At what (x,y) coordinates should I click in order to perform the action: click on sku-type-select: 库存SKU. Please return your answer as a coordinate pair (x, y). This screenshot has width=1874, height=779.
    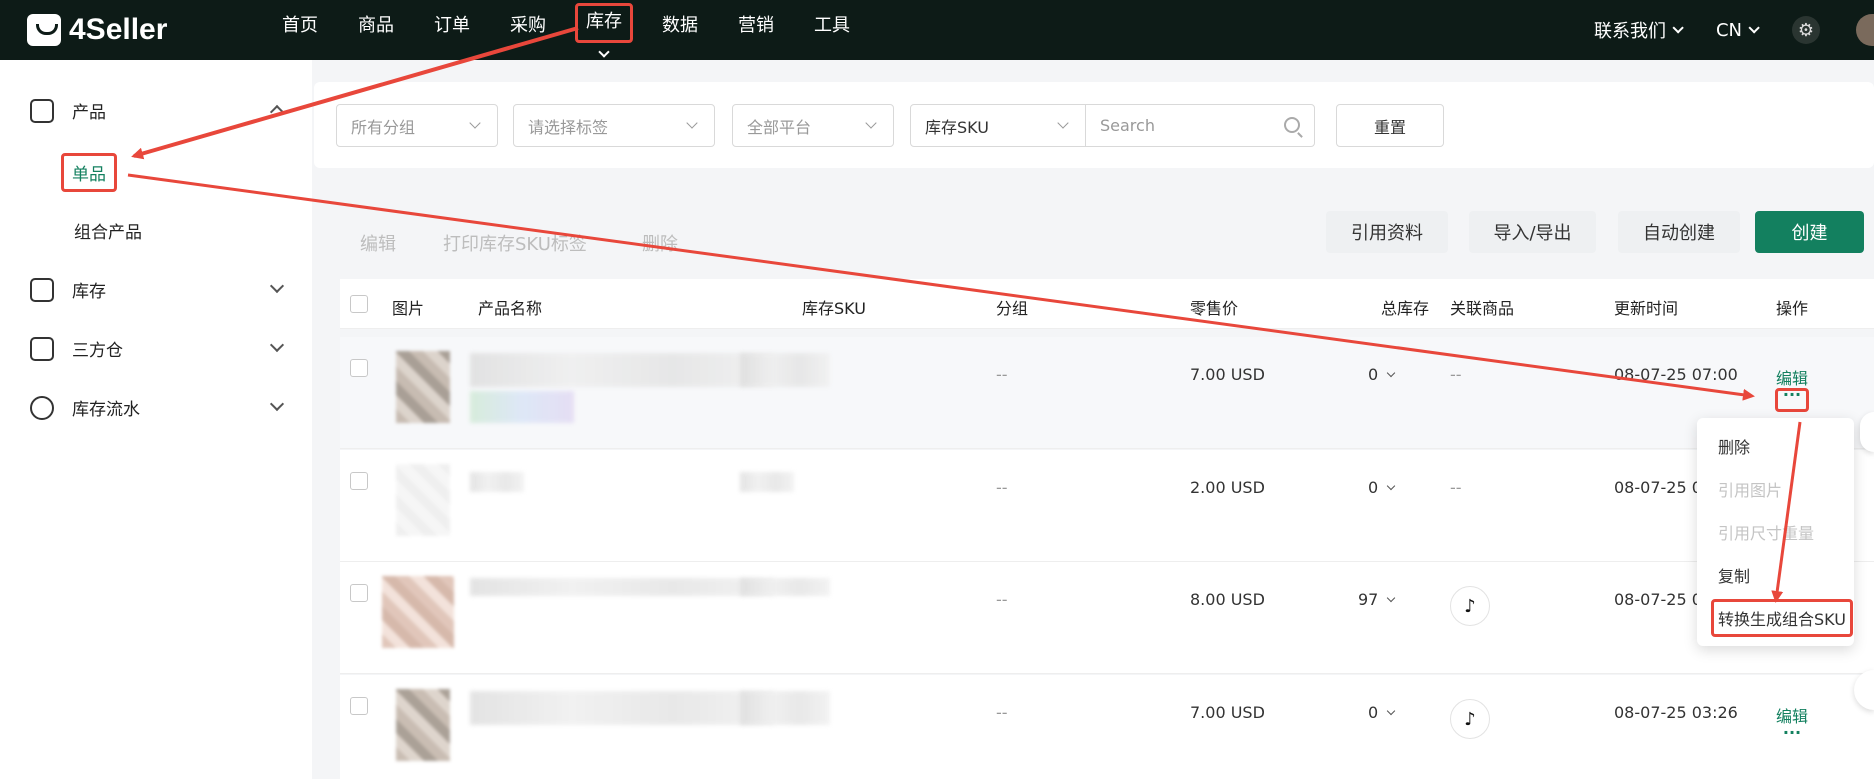
    Looking at the image, I should click on (998, 125).